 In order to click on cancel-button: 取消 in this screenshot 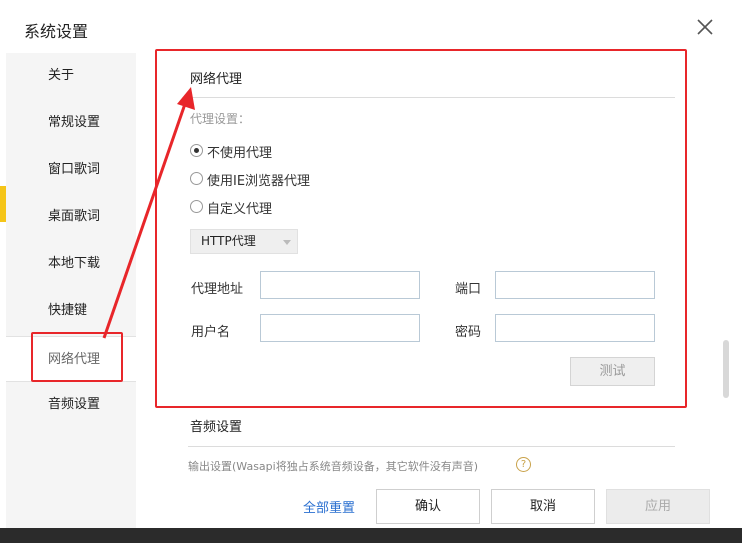, I will do `click(543, 506)`.